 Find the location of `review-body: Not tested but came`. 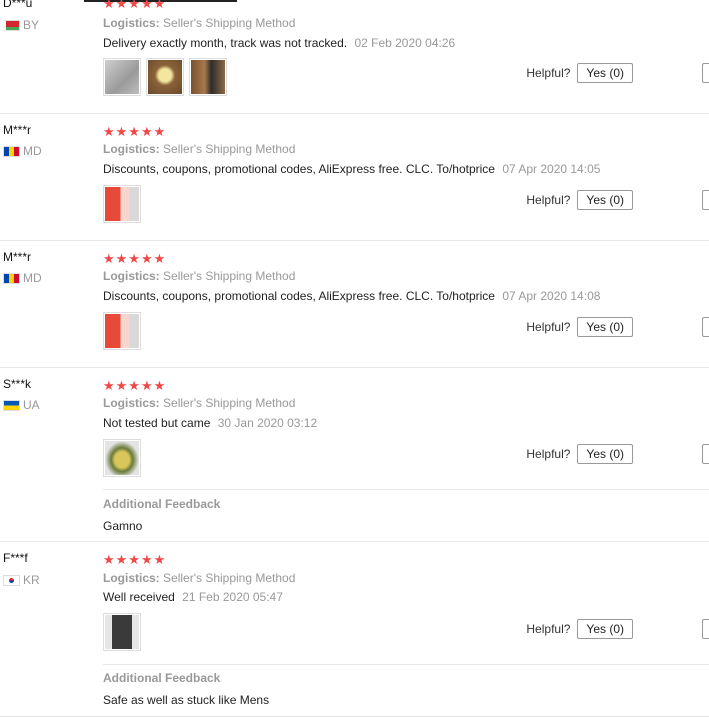

review-body: Not tested but came is located at coordinates (157, 423).